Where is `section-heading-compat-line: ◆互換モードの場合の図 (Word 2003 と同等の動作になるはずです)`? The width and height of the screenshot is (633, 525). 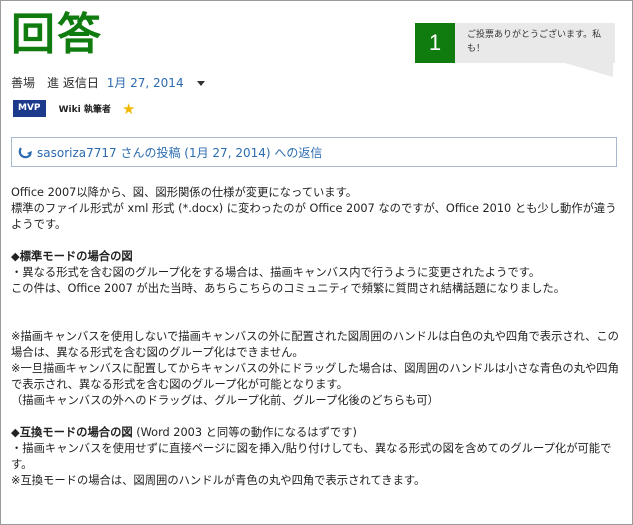 section-heading-compat-line: ◆互換モードの場合の図 (Word 2003 と同等の動作になるはずです) is located at coordinates (317, 433).